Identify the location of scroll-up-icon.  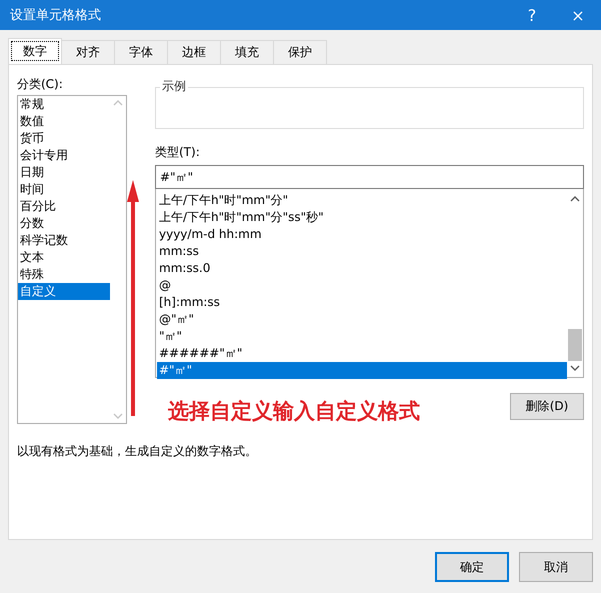
(575, 199).